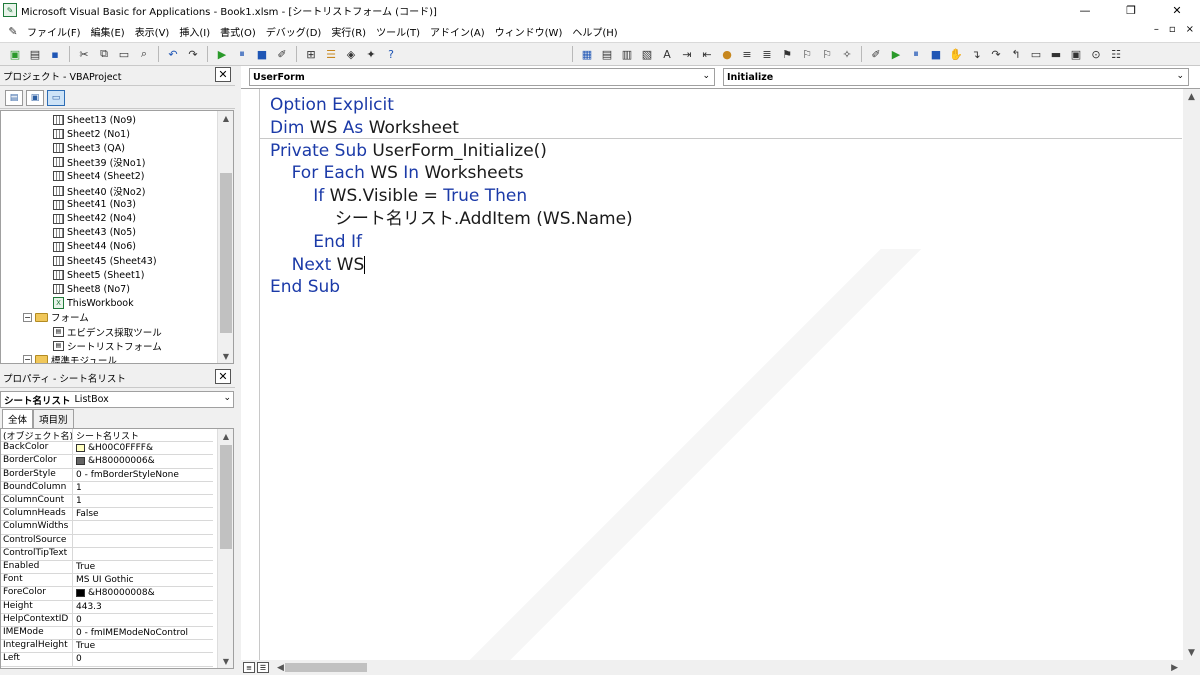 This screenshot has width=1200, height=675. What do you see at coordinates (143, 435) in the screenshot?
I see `property-value-cell: シート名リスト` at bounding box center [143, 435].